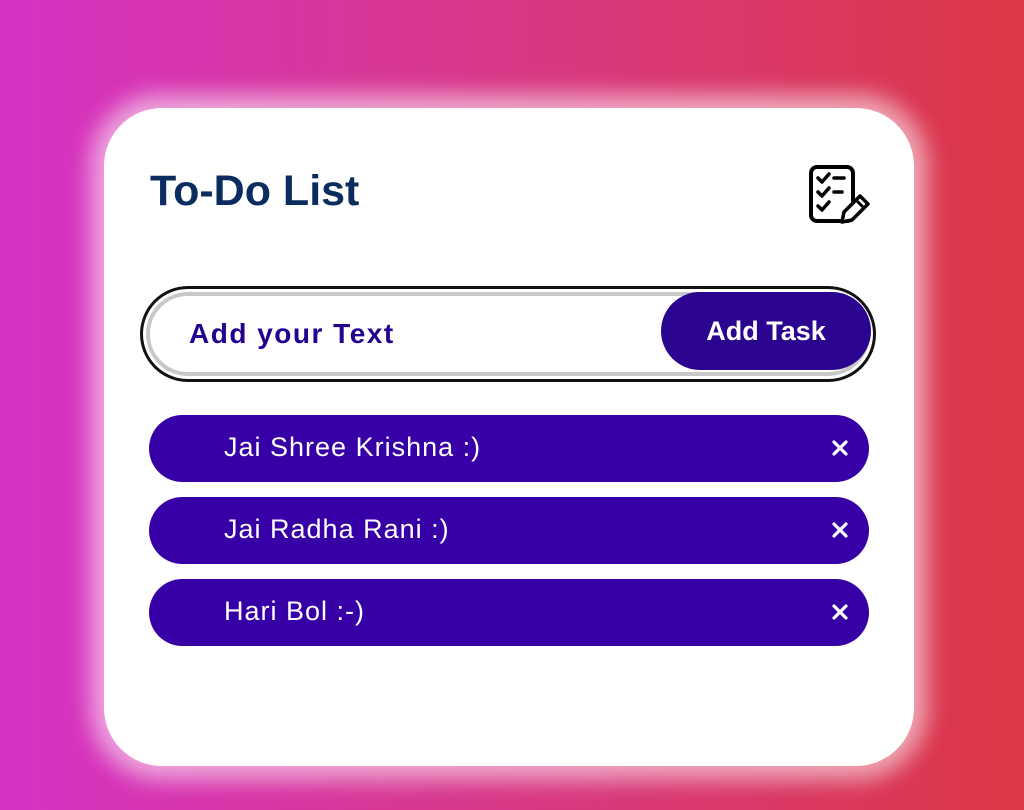 This screenshot has height=810, width=1024. Describe the element at coordinates (353, 447) in the screenshot. I see `task-text: Jai Shree Krishna :)` at that location.